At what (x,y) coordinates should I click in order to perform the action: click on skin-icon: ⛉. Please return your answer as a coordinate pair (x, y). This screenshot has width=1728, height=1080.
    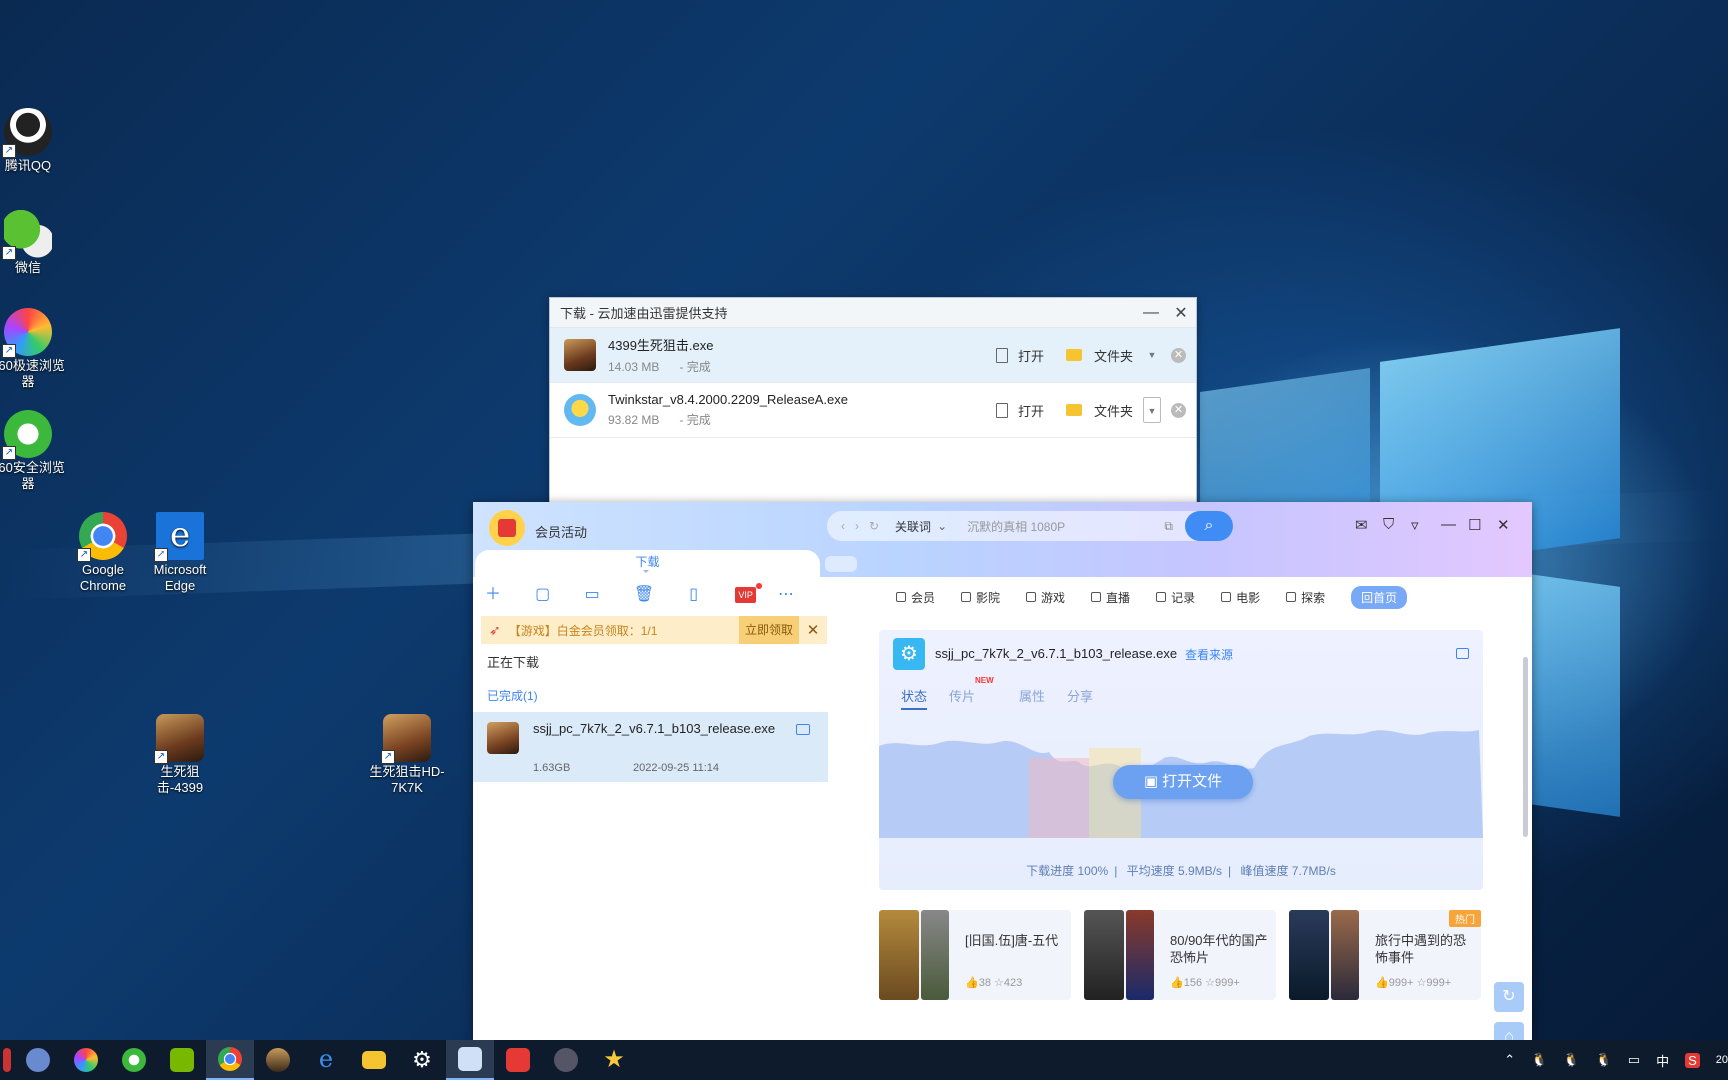
    Looking at the image, I should click on (1388, 524).